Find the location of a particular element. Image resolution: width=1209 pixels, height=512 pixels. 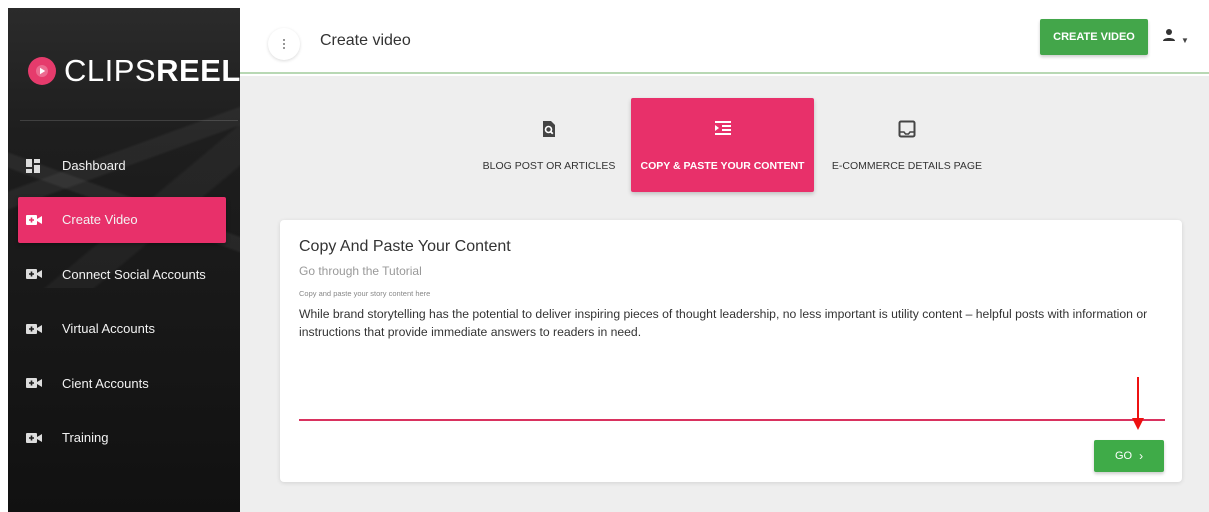

tab-label: BLOG POST OR ARTICLES is located at coordinates (549, 166).